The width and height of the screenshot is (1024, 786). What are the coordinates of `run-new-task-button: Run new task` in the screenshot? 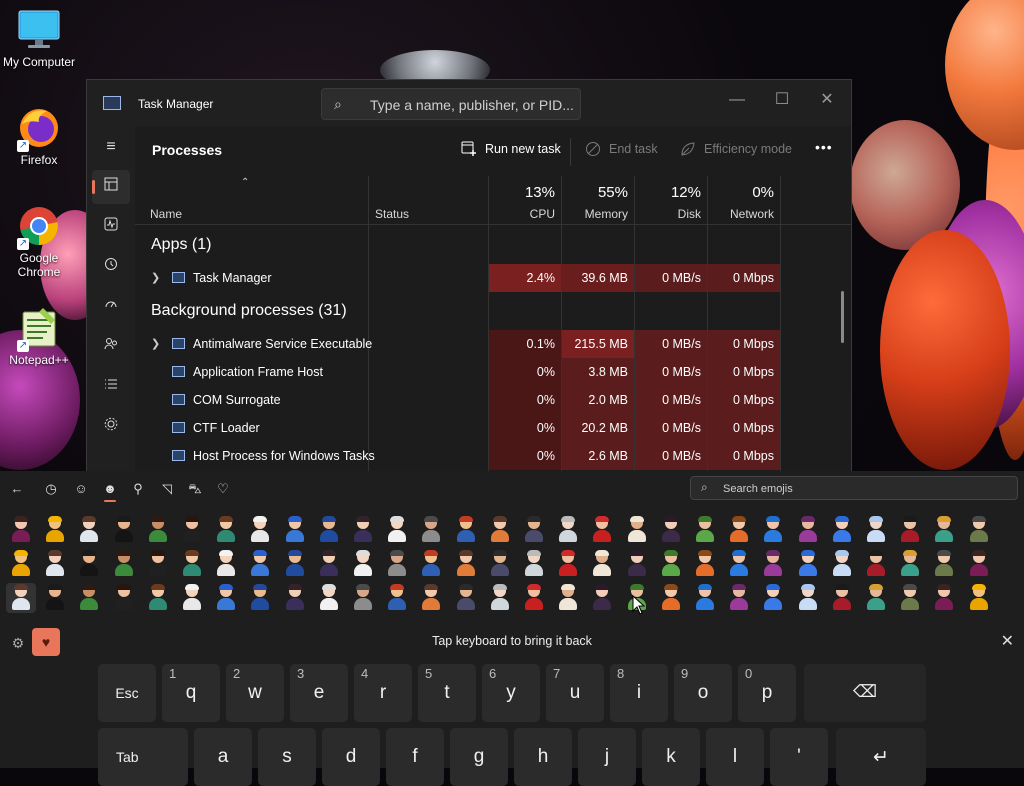 It's located at (511, 149).